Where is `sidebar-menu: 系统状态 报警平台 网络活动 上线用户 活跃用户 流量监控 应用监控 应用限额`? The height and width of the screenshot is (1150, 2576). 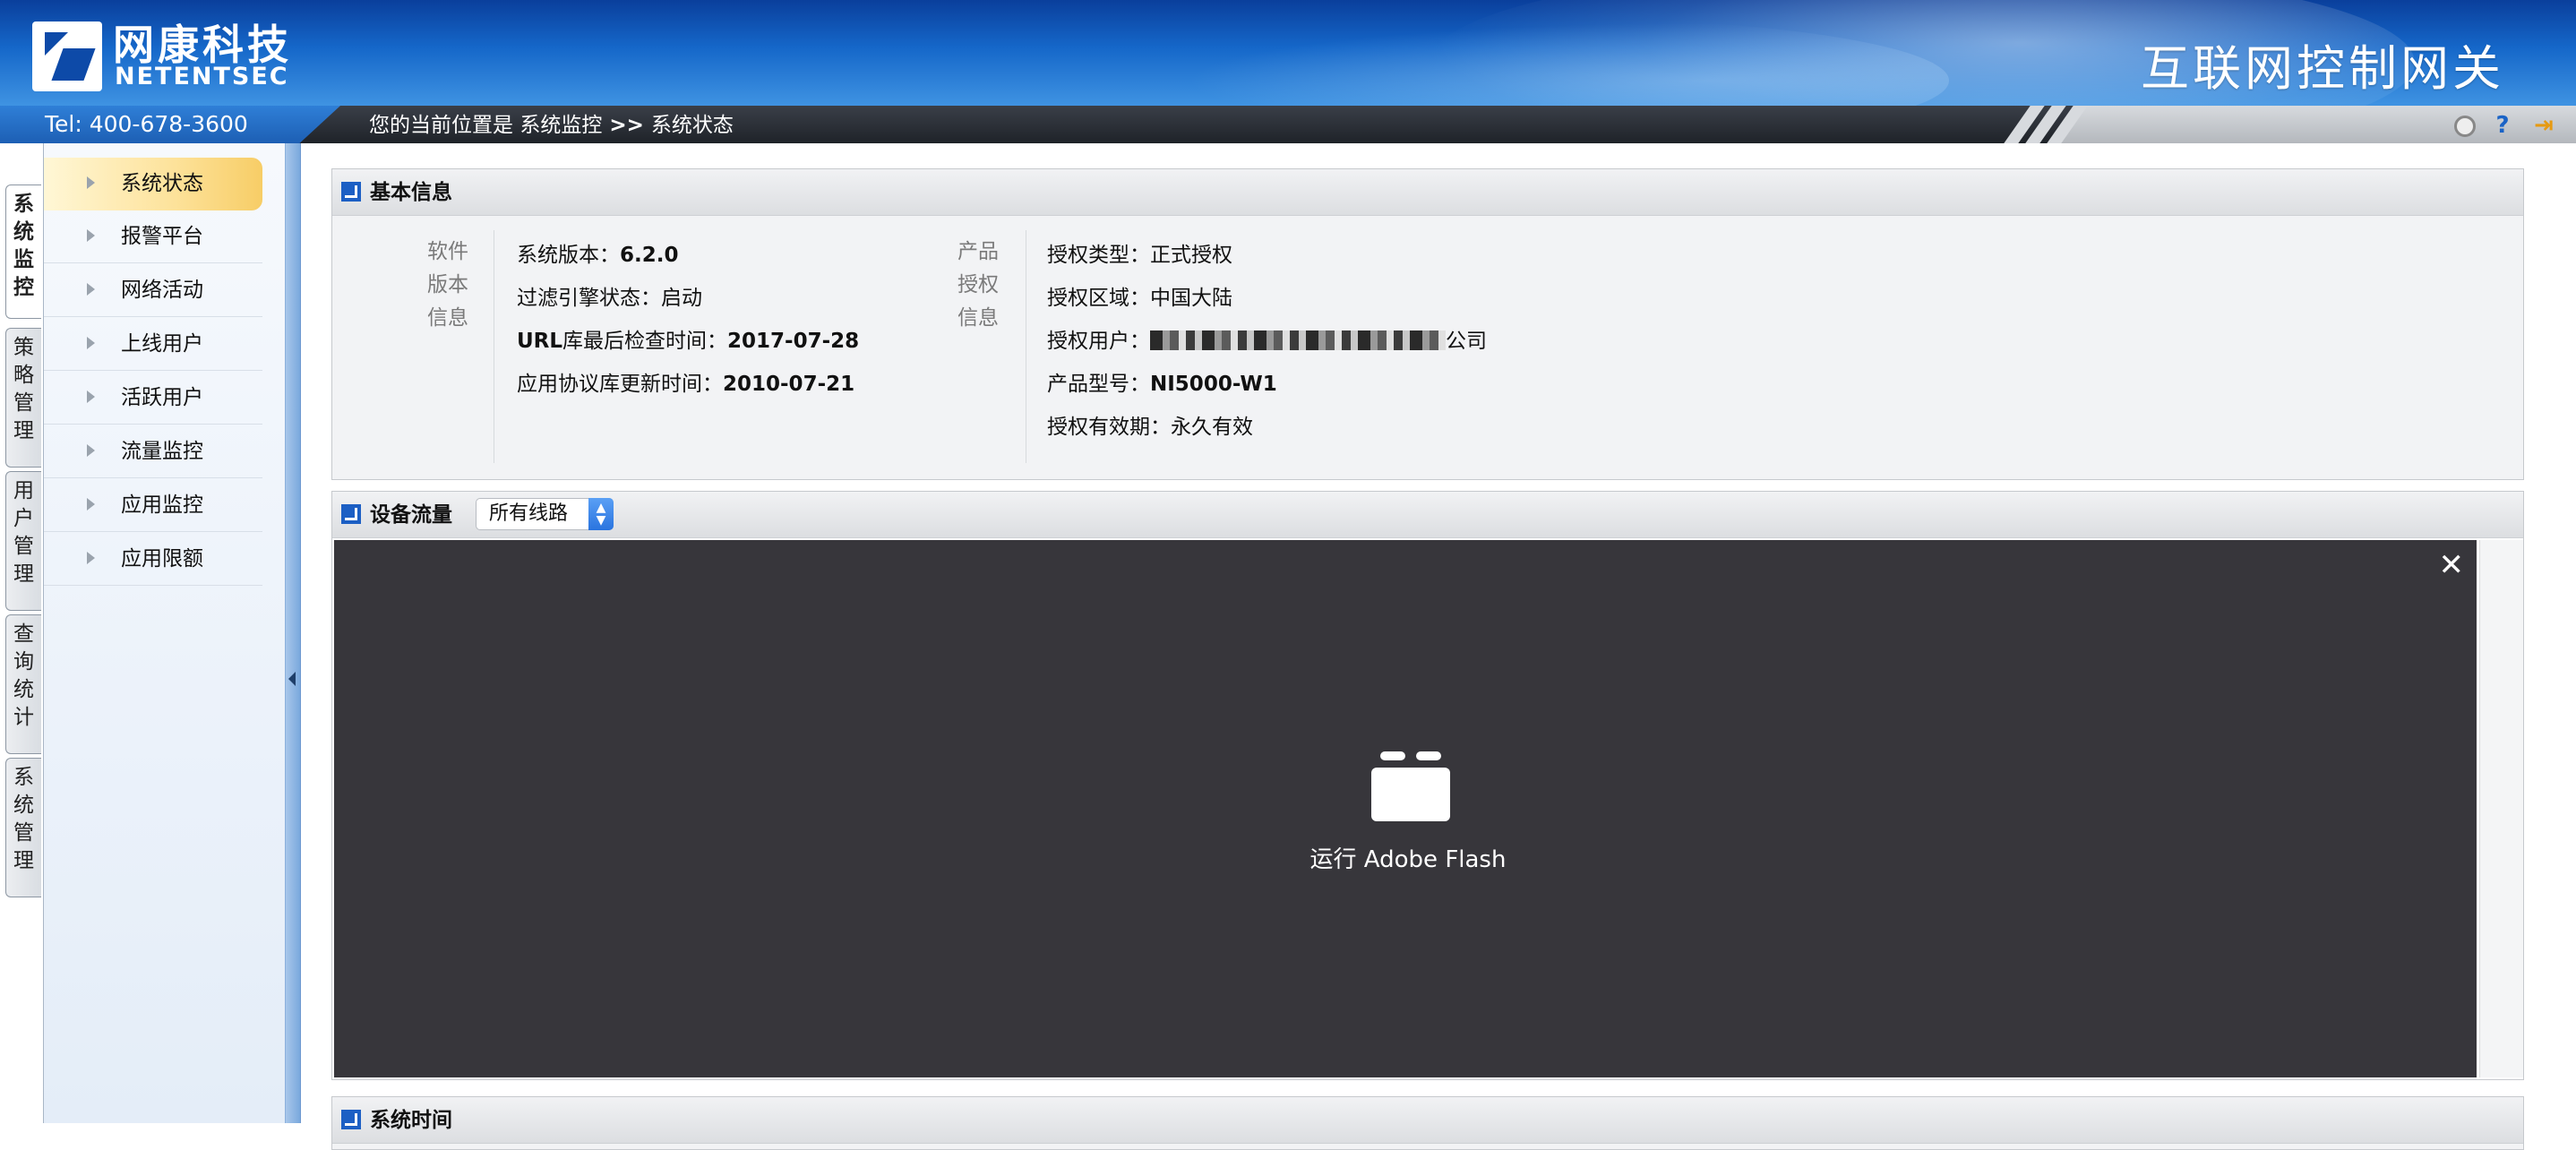 sidebar-menu: 系统状态 报警平台 网络活动 上线用户 活跃用户 流量监控 应用监控 应用限额 is located at coordinates (164, 633).